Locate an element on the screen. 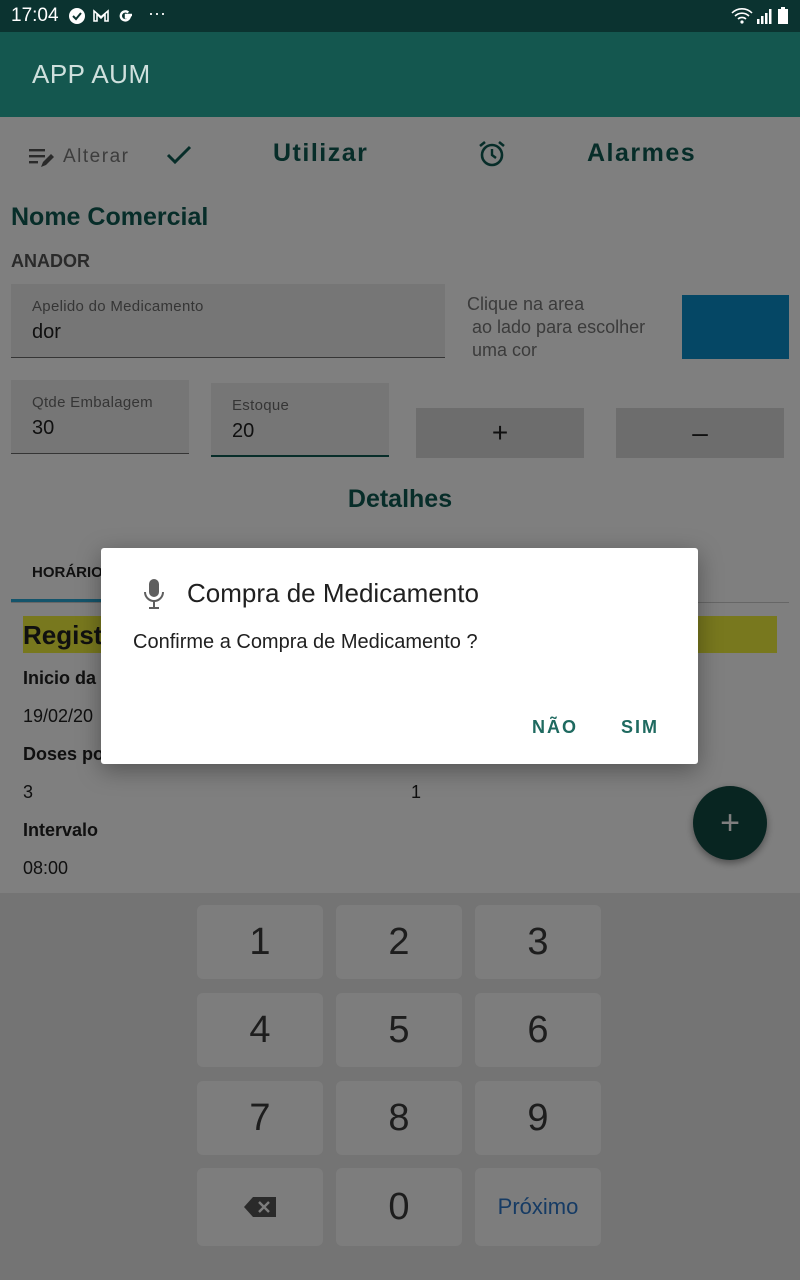 The height and width of the screenshot is (1280, 800). check-circle-icon is located at coordinates (77, 16).